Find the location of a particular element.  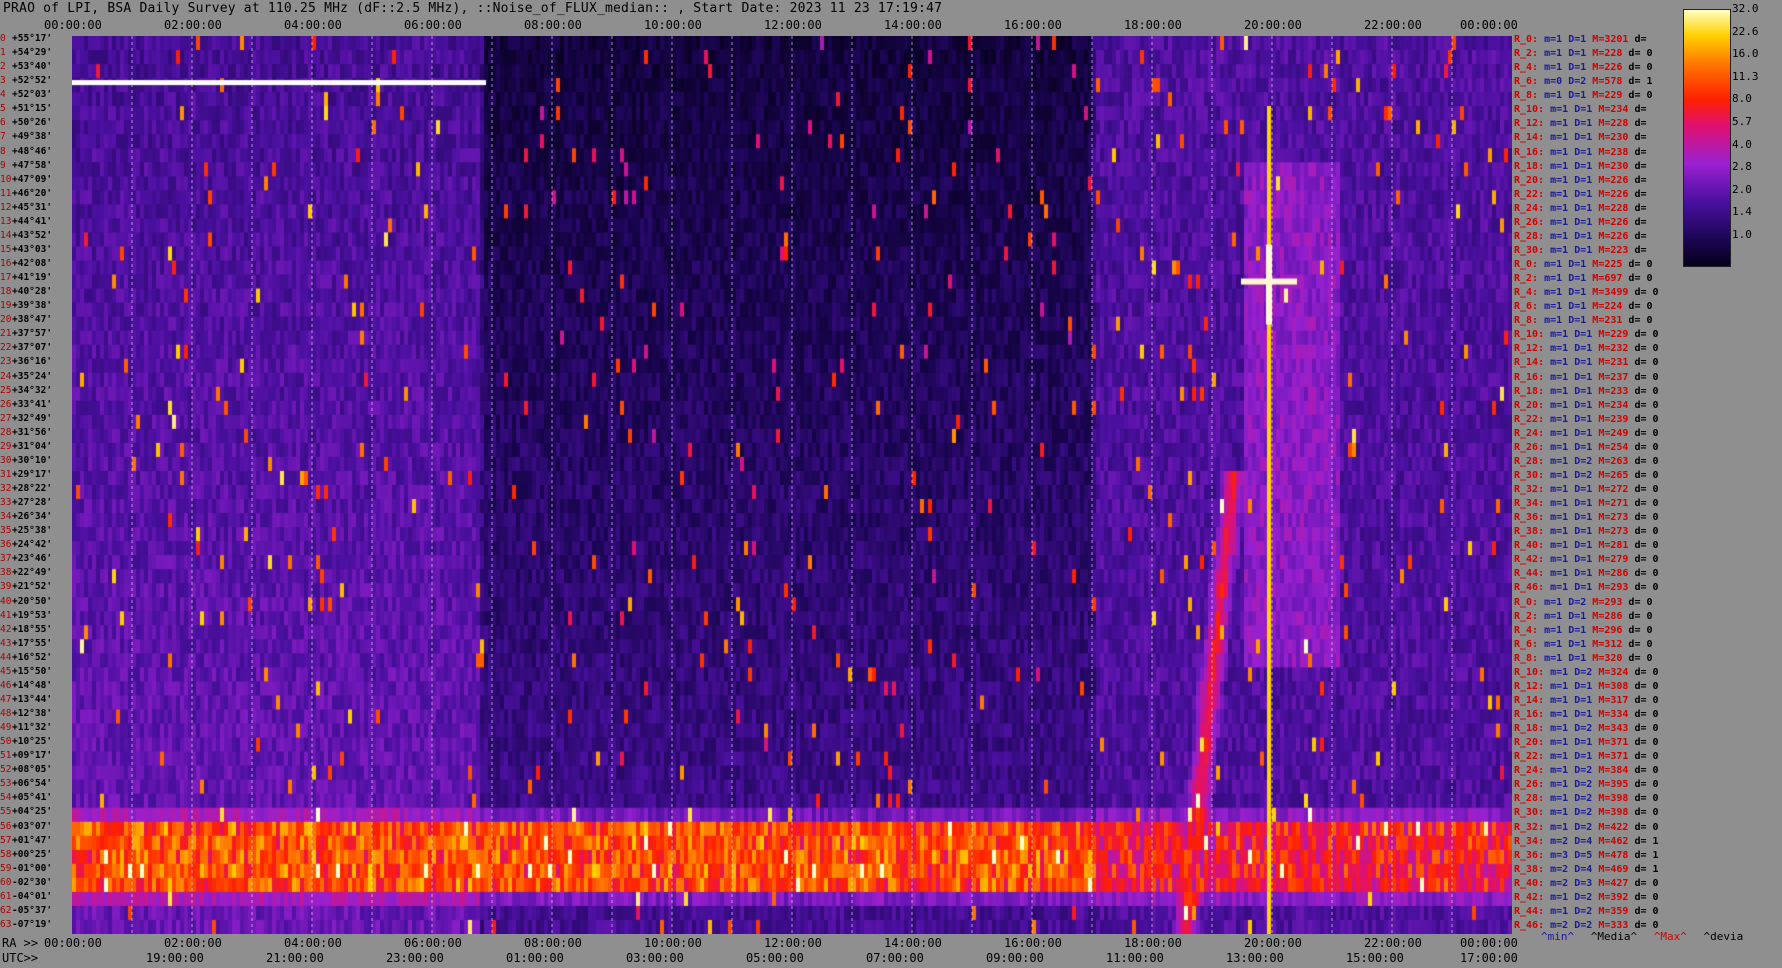

receiver-stat-field: R_22: is located at coordinates (1532, 194).